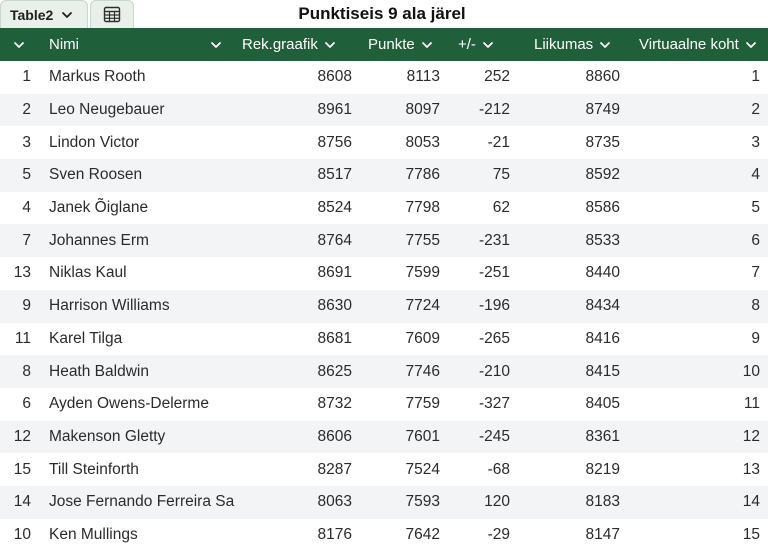 This screenshot has height=554, width=768. Describe the element at coordinates (44, 14) in the screenshot. I see `table-name-tab: Table2` at that location.